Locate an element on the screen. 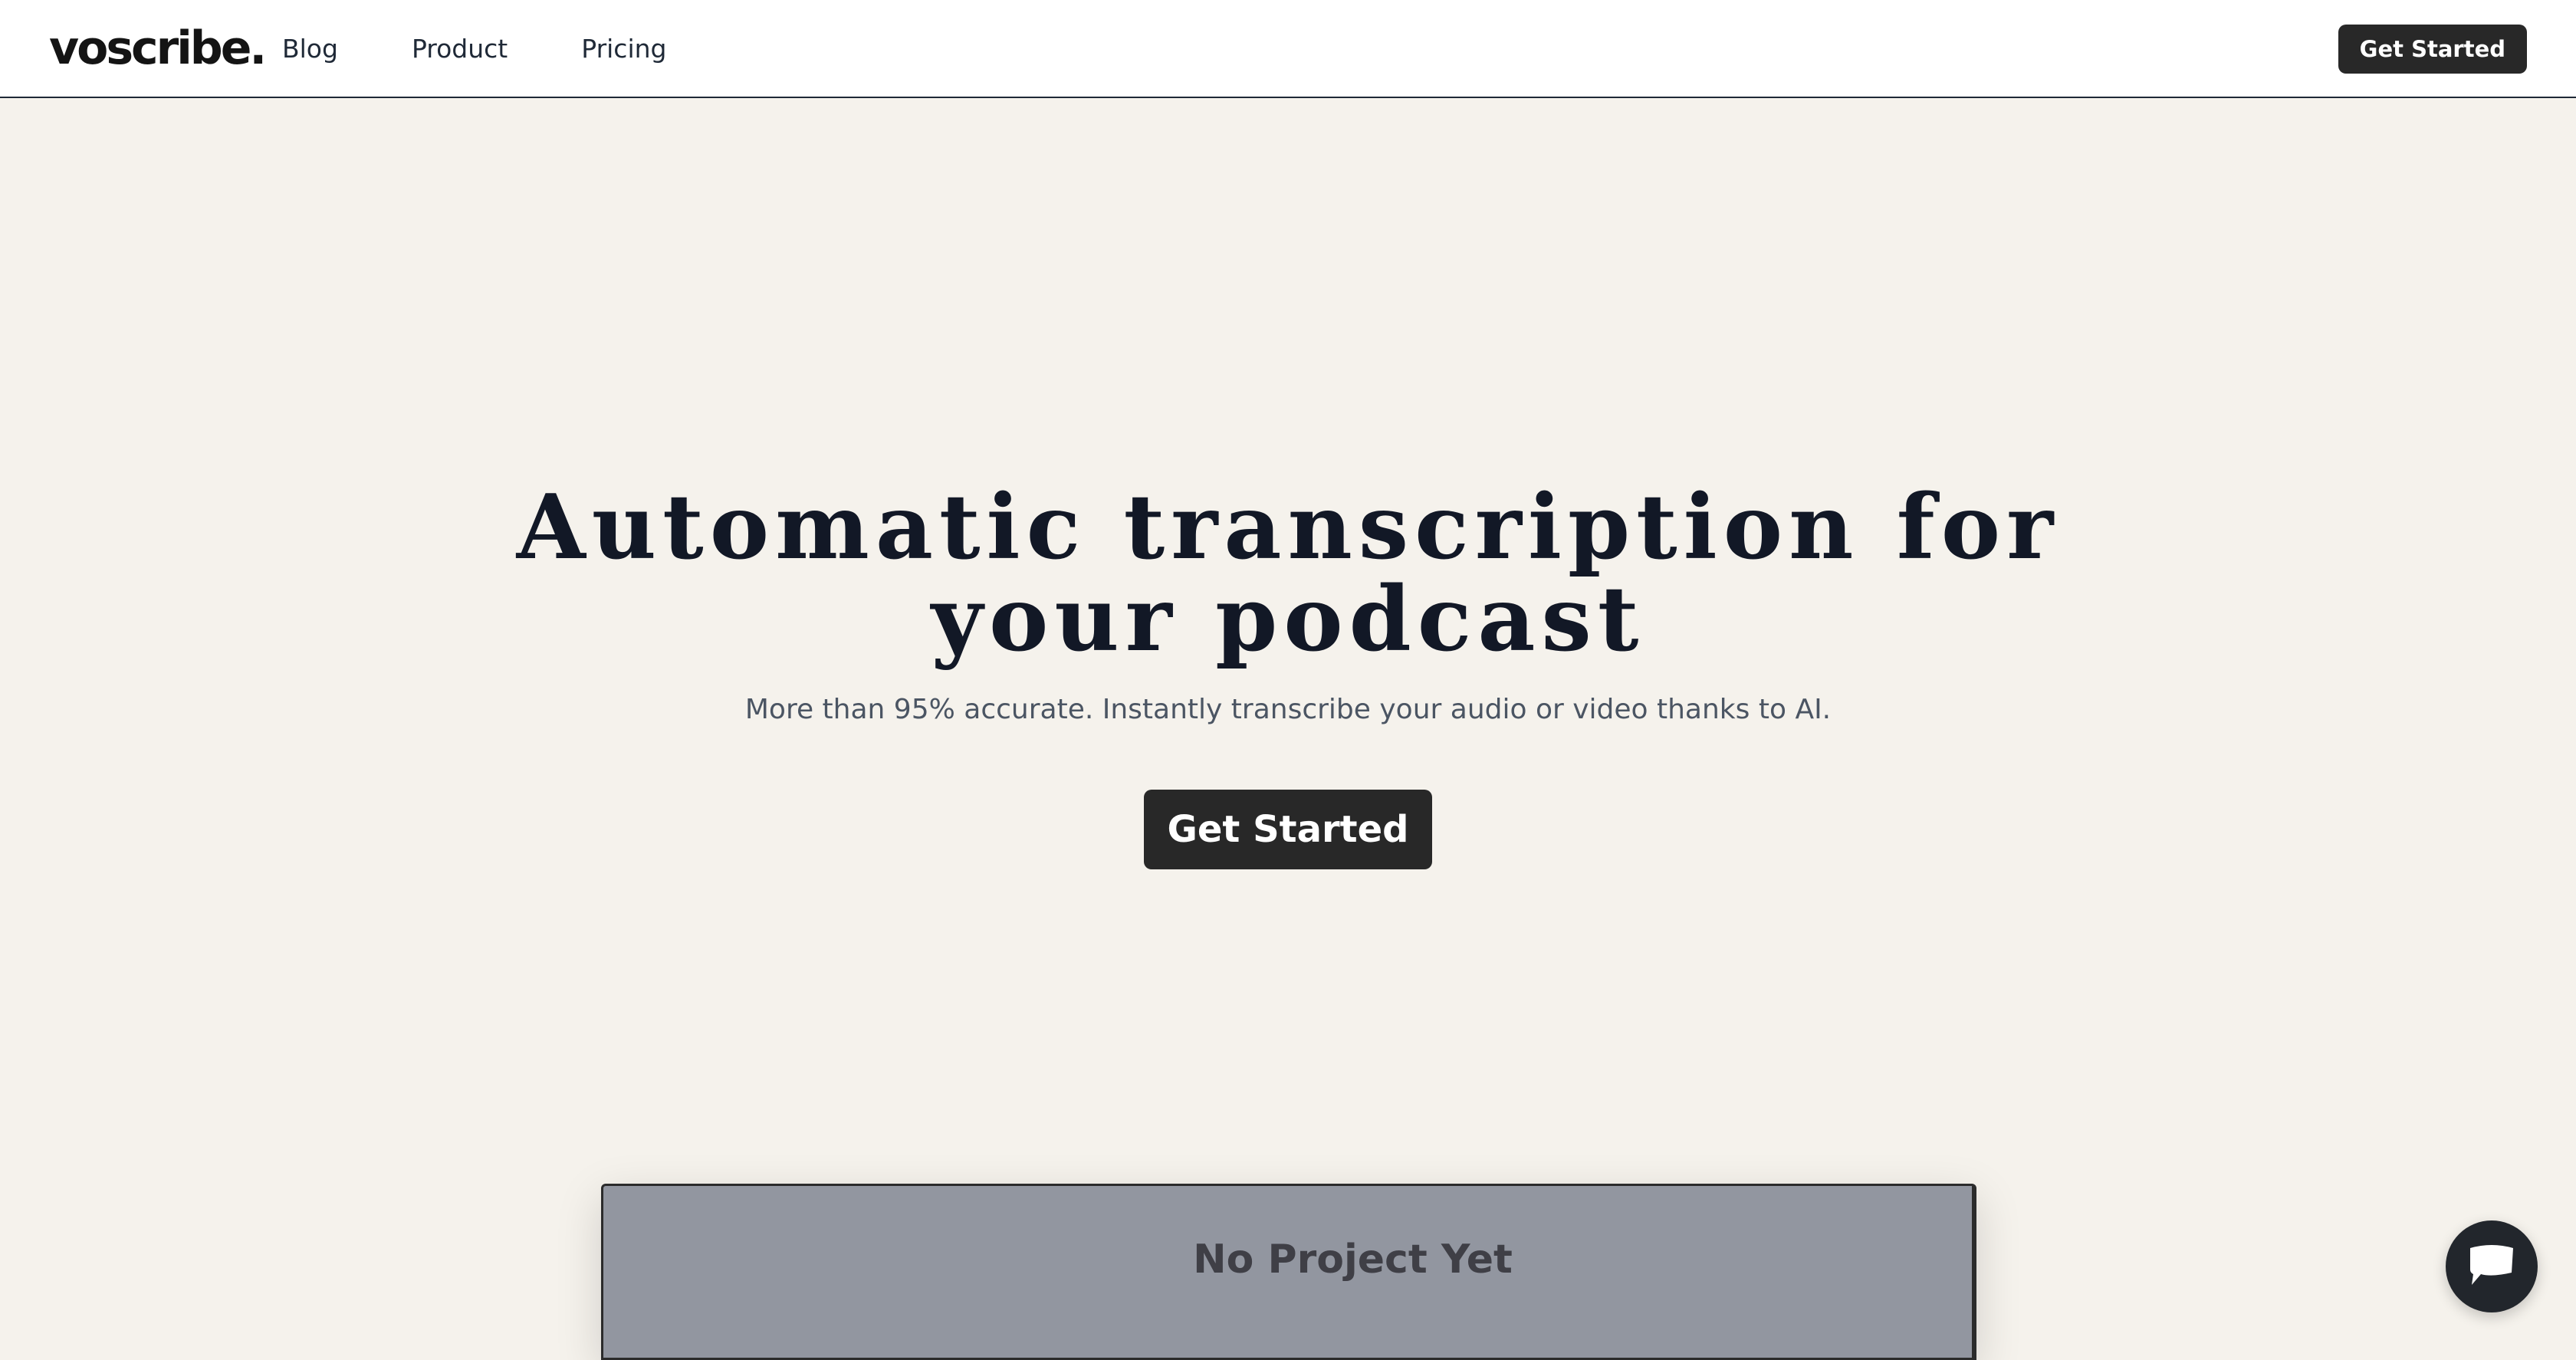 Image resolution: width=2576 pixels, height=1360 pixels. nav-links: Blog Product Pricing is located at coordinates (511, 49).